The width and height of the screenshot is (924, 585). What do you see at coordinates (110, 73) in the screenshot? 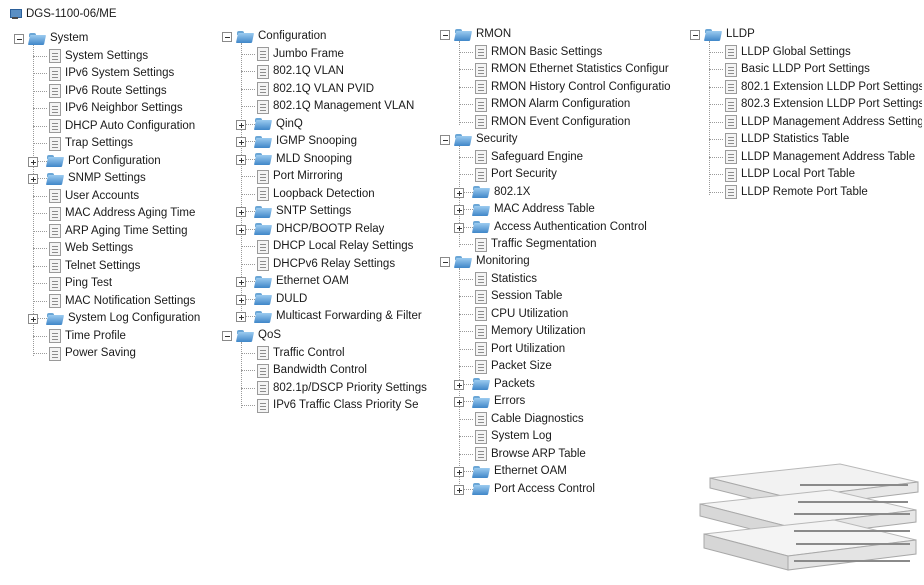
I see `tree-item-ipv6-system-settings: IPv6 System Settings` at bounding box center [110, 73].